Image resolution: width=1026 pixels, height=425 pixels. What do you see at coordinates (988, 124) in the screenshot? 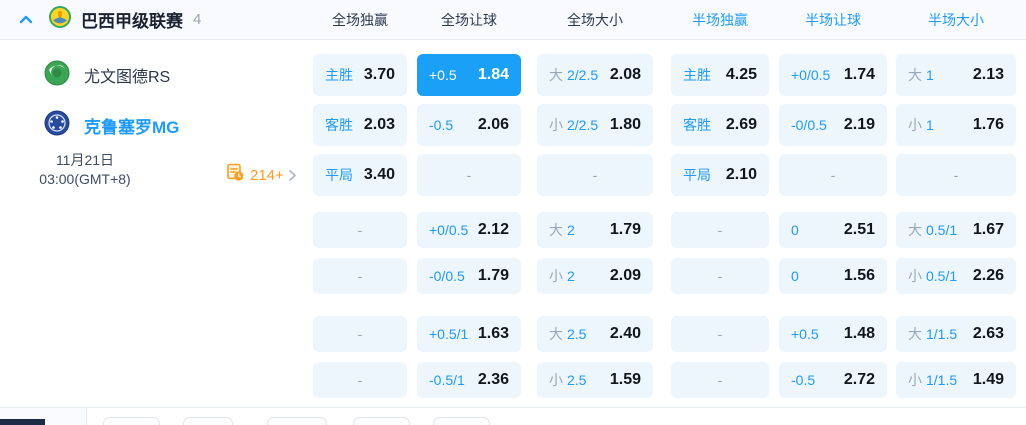
I see `odds-value: 1.76` at bounding box center [988, 124].